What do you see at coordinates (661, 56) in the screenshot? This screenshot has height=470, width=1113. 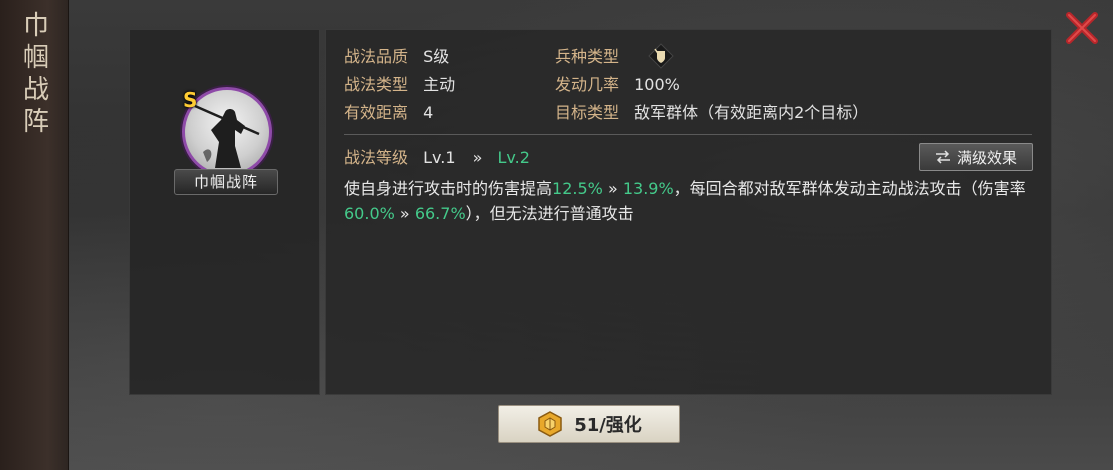 I see `cavalry-shield-icon` at bounding box center [661, 56].